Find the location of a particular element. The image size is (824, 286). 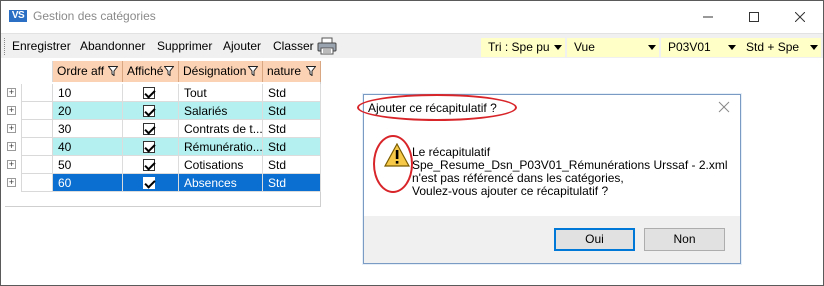

table-row: + 30 Contrats de t... Std is located at coordinates (163, 129).